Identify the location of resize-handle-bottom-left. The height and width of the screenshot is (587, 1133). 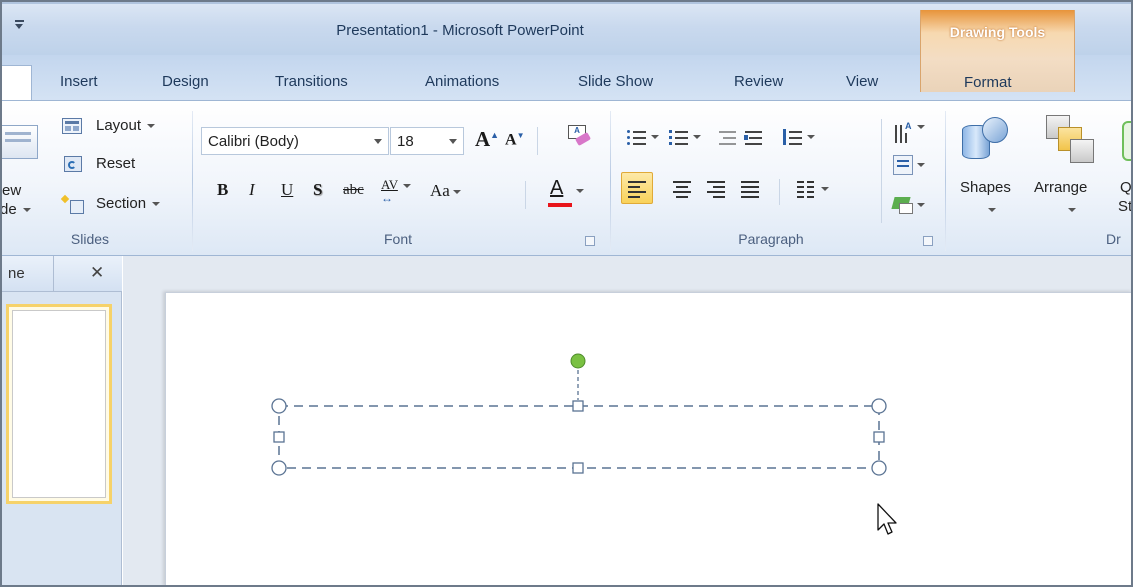
(279, 468).